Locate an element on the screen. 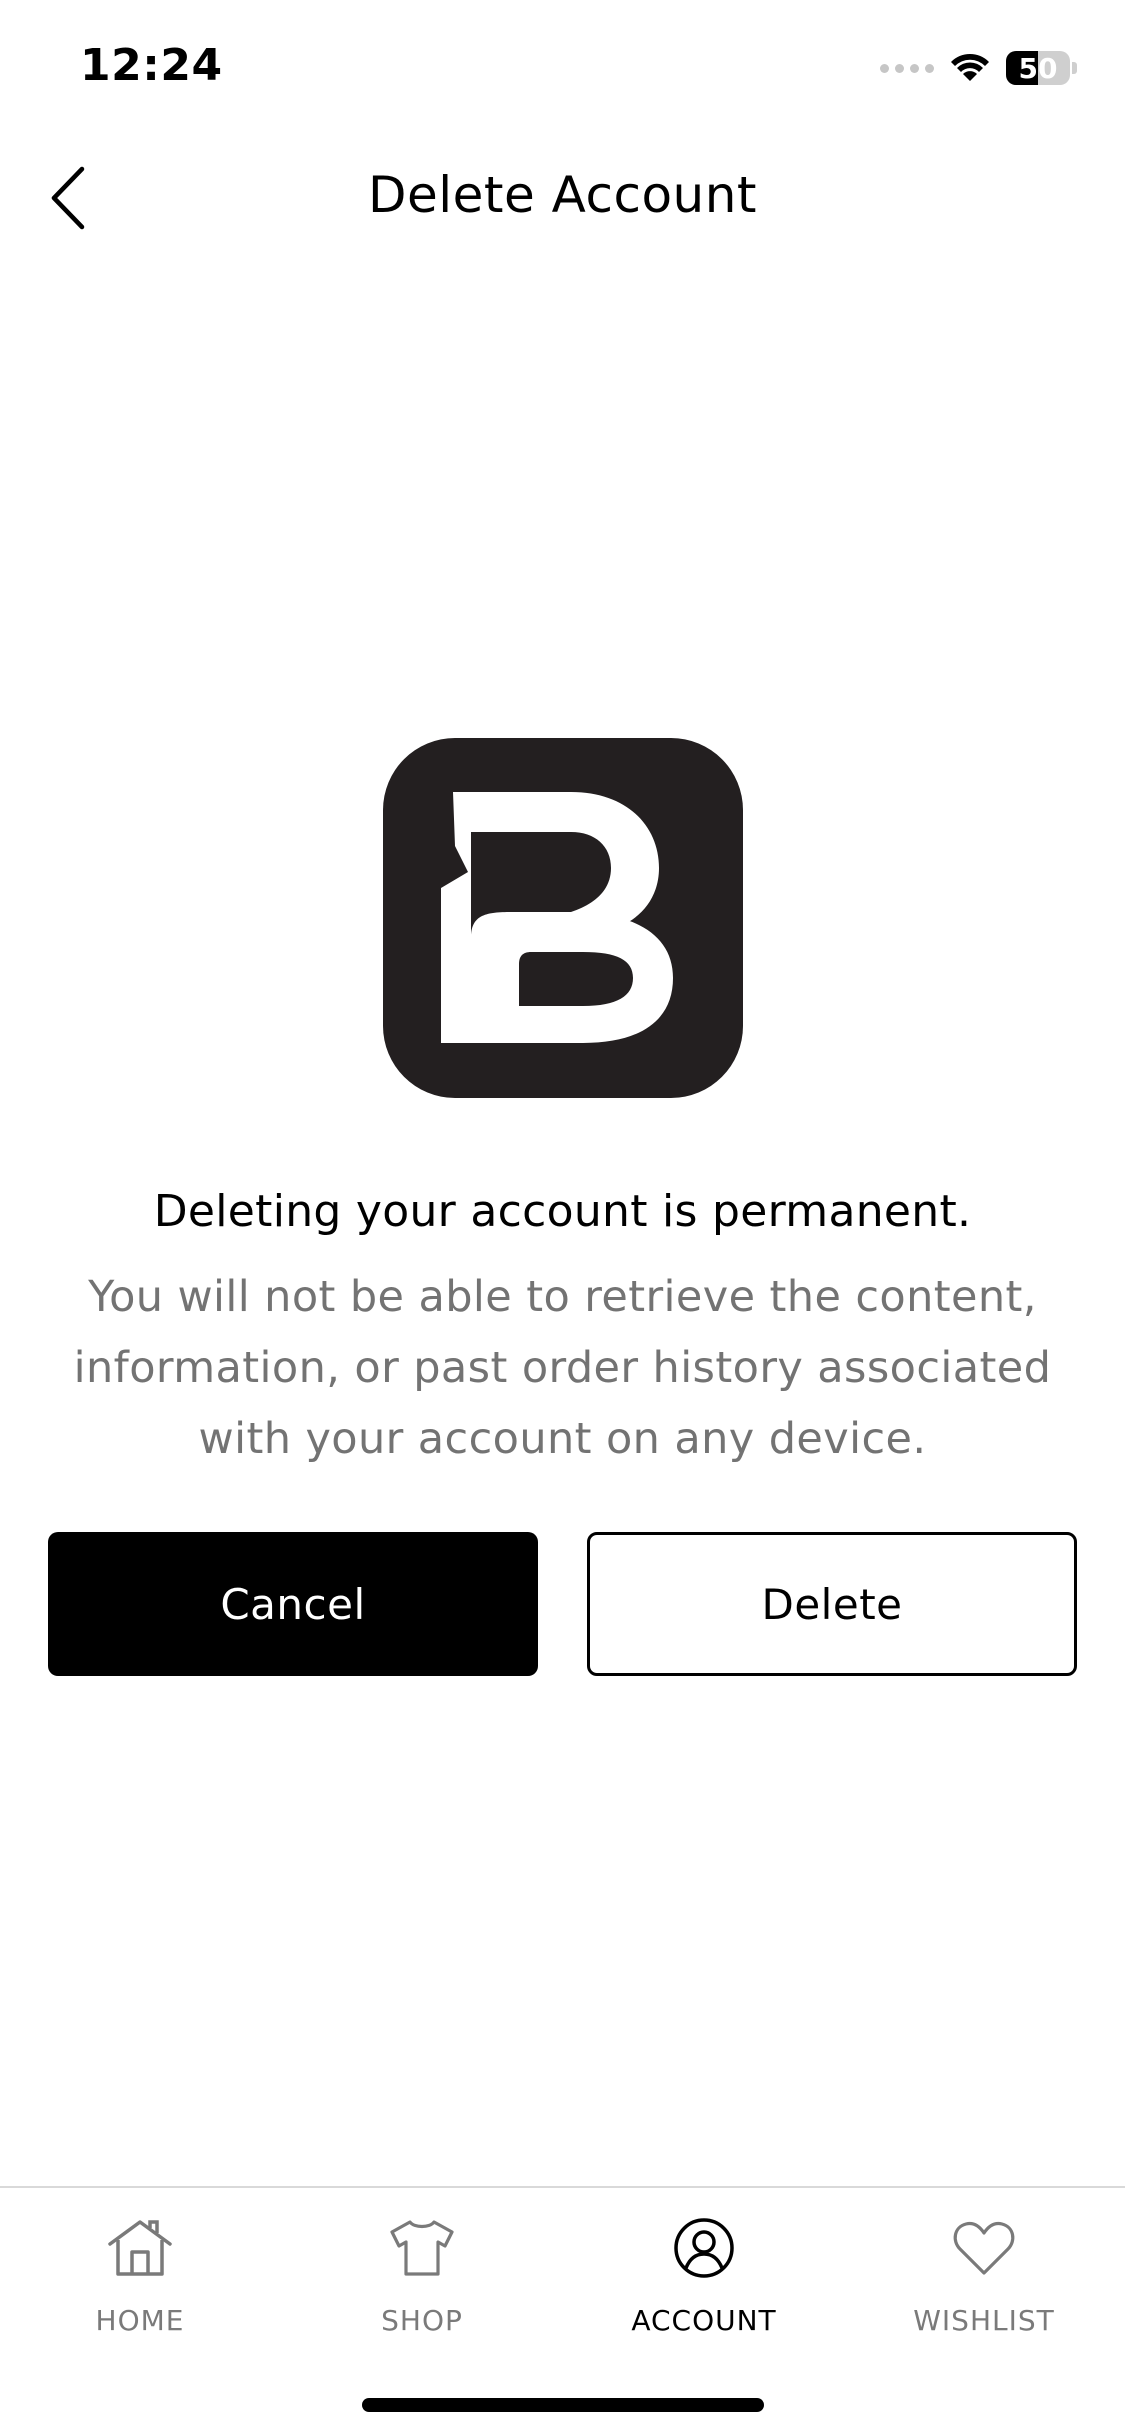  tab-account: ACCOUNT is located at coordinates (704, 2274).